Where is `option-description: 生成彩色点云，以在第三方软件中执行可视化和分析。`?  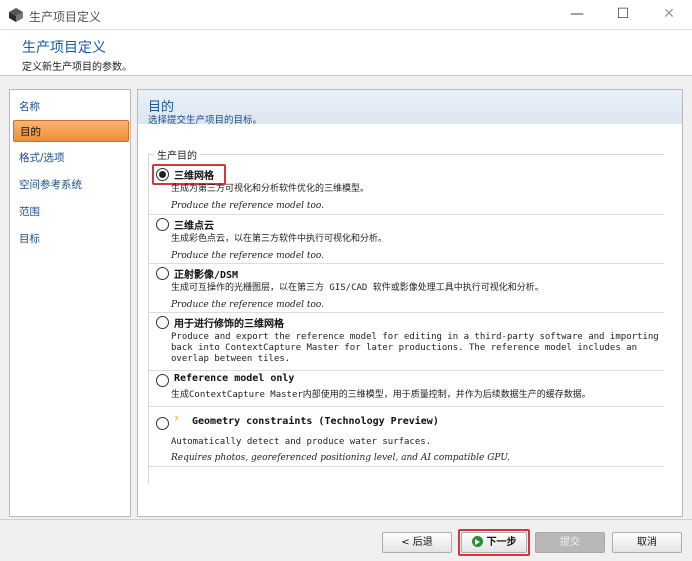
option-description: 生成彩色点云，以在第三方软件中执行可视化和分析。 is located at coordinates (279, 239).